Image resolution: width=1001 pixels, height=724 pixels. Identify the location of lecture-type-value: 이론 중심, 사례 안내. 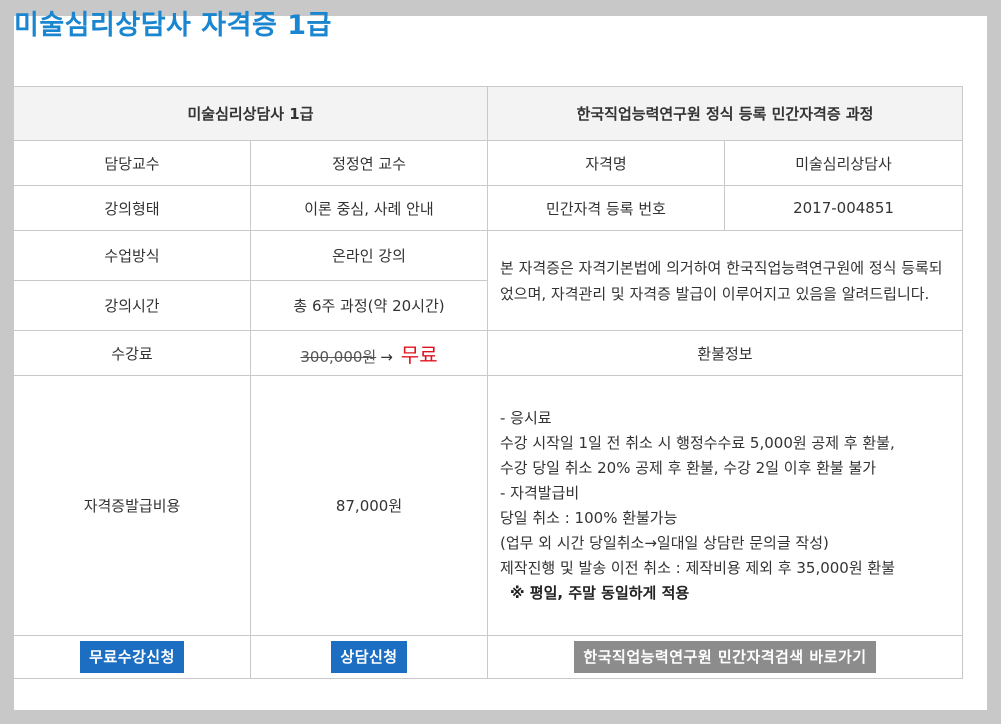
(369, 208).